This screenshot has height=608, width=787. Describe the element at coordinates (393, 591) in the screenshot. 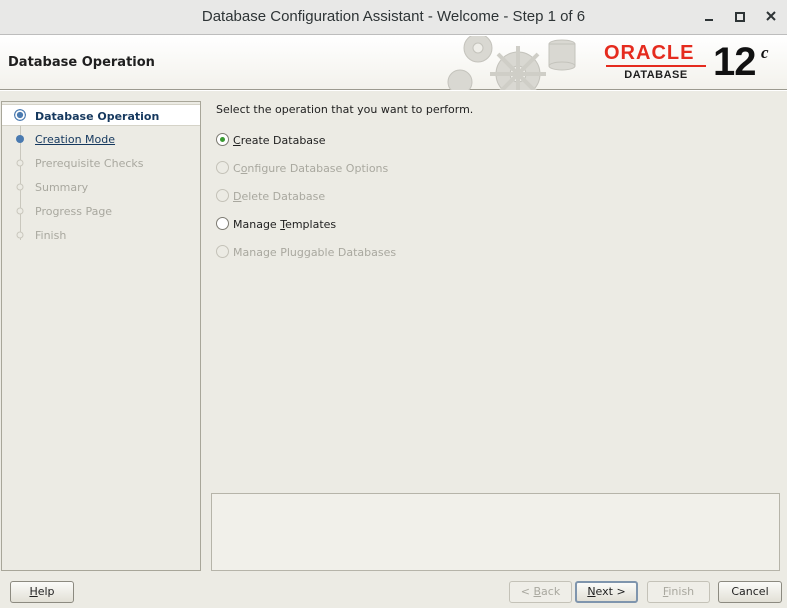

I see `button-bar: Help < Back Next > Finish Cancel` at that location.